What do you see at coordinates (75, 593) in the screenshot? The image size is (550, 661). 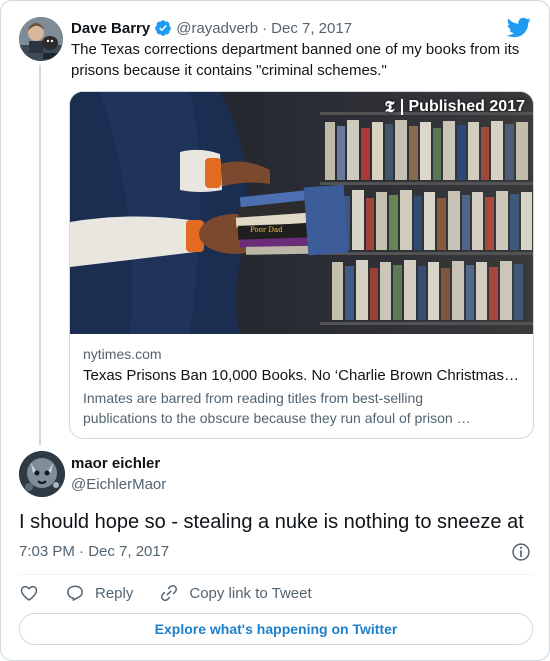 I see `reply-icon` at bounding box center [75, 593].